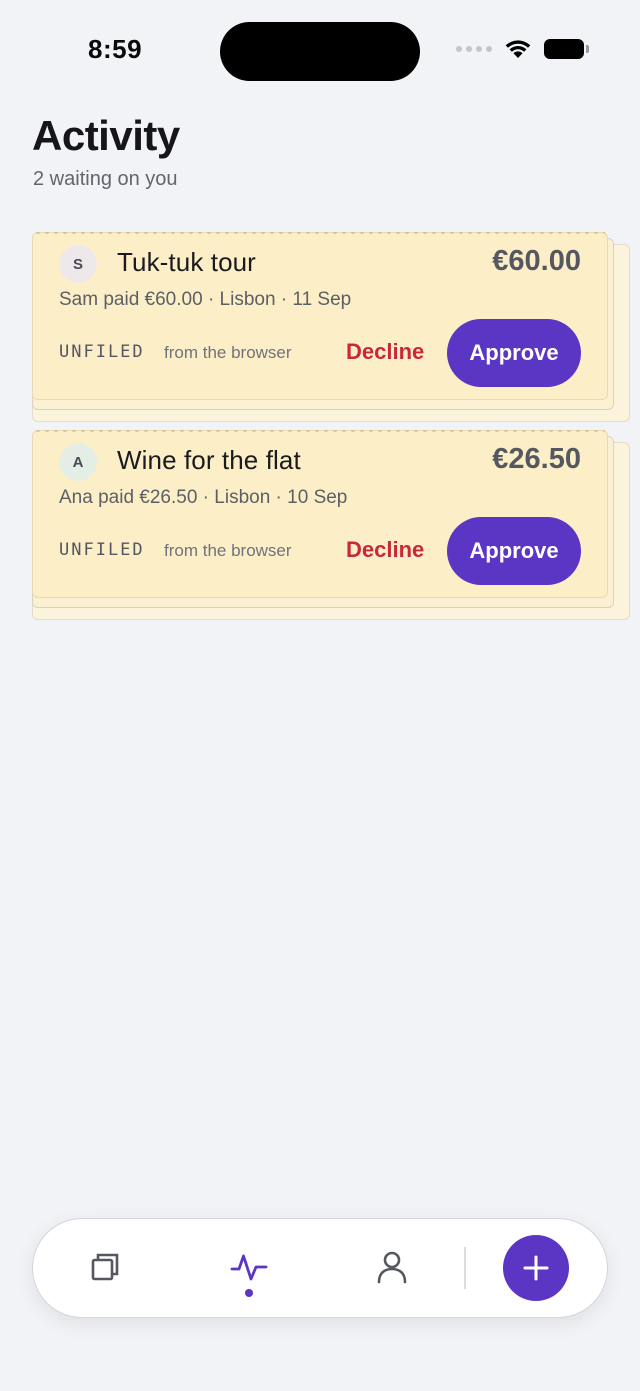 The image size is (640, 1391). Describe the element at coordinates (518, 49) in the screenshot. I see `wifi-icon` at that location.